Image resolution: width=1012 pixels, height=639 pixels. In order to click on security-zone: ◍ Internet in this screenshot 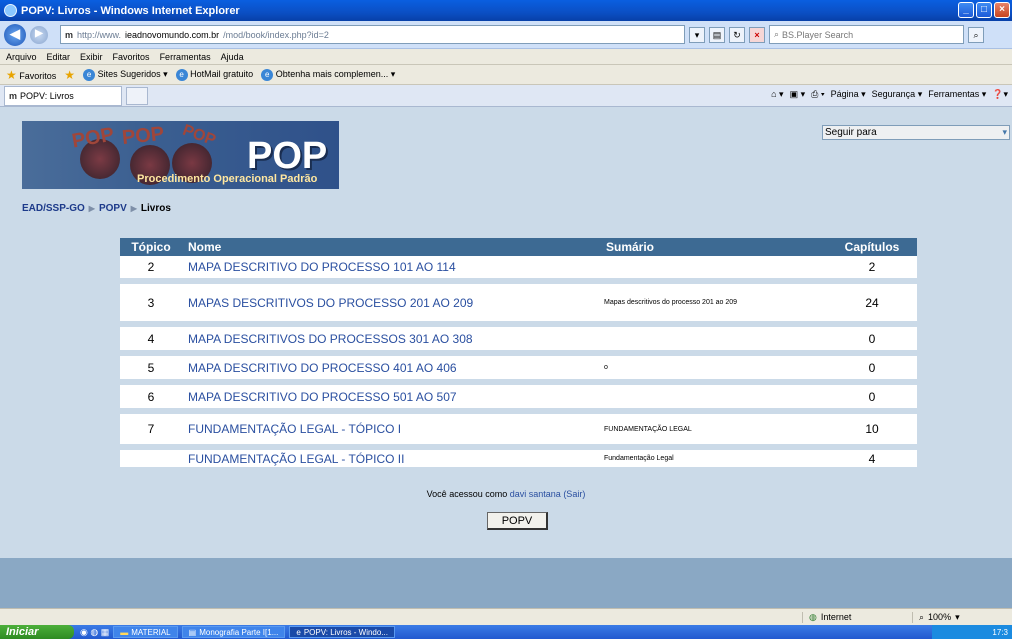, I will do `click(857, 617)`.